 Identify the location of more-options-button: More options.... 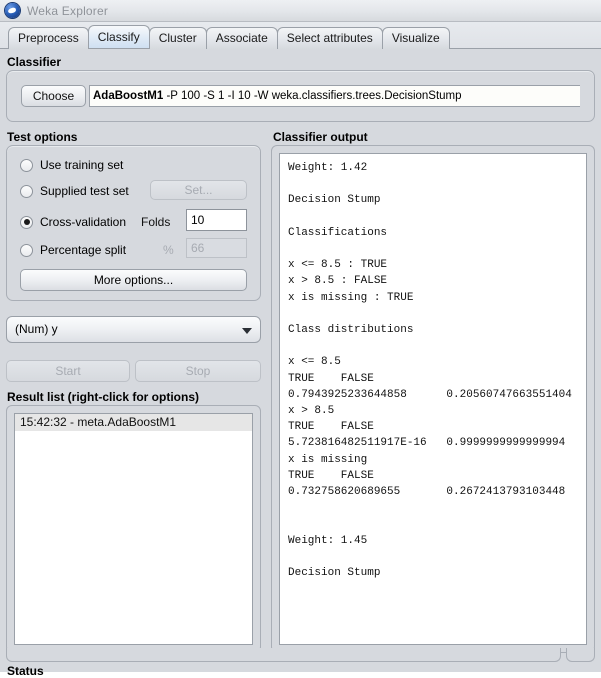
(133, 280).